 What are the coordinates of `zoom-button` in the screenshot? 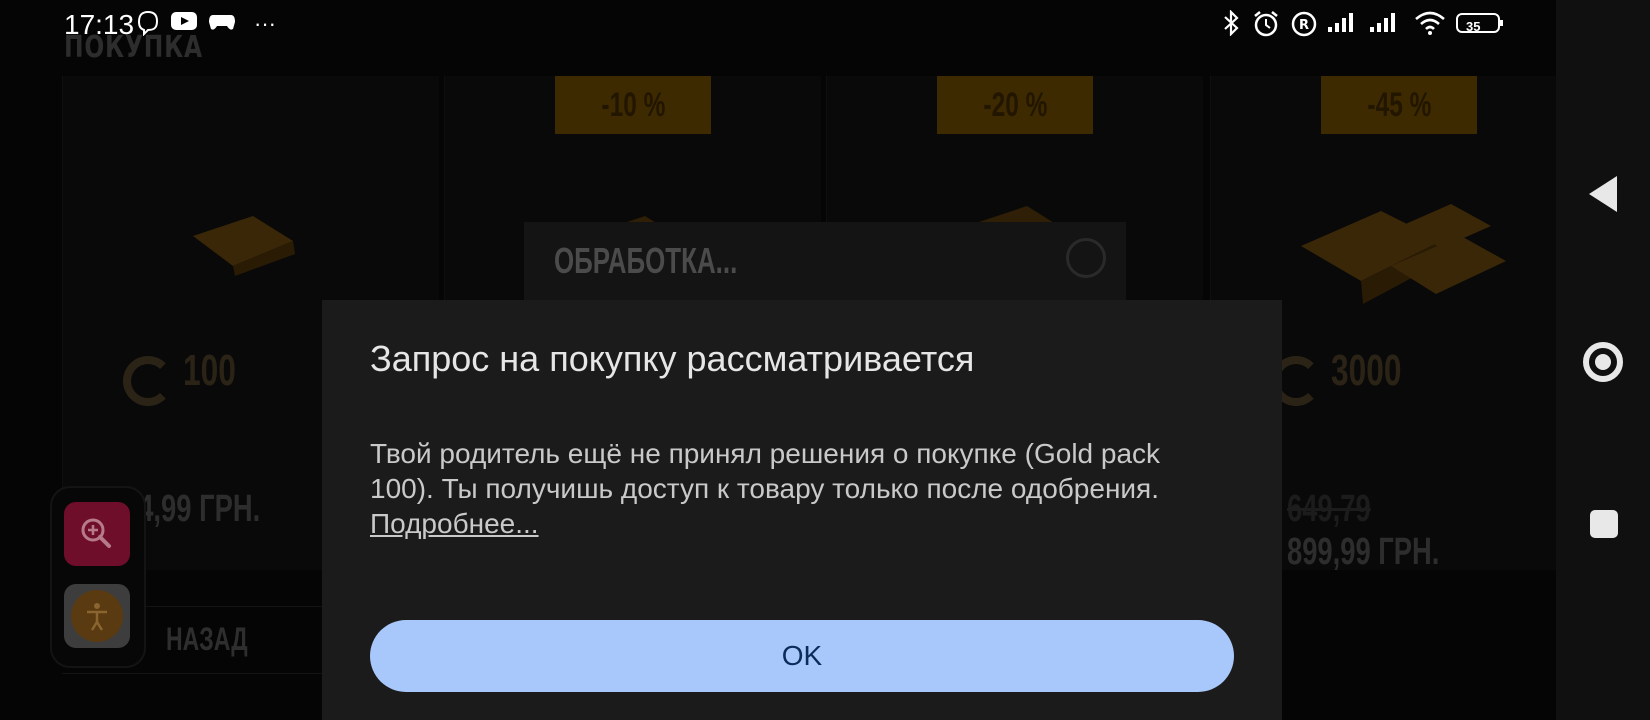 It's located at (97, 534).